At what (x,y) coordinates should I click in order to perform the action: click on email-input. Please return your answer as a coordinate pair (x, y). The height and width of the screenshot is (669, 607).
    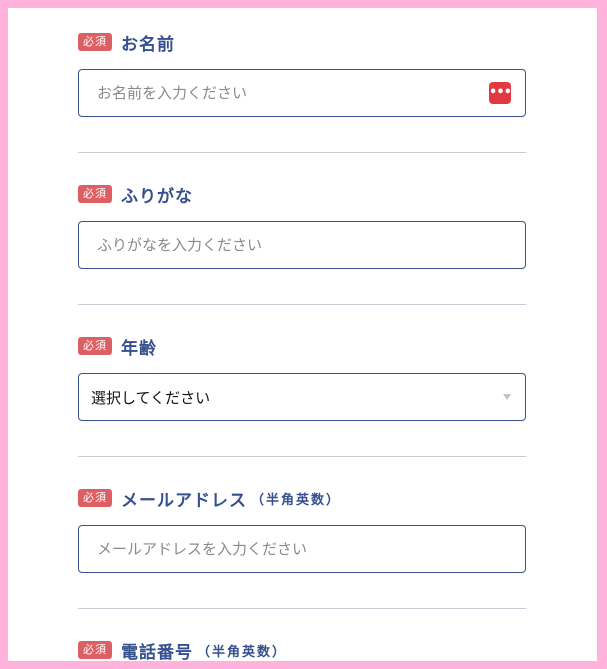
    Looking at the image, I should click on (303, 549).